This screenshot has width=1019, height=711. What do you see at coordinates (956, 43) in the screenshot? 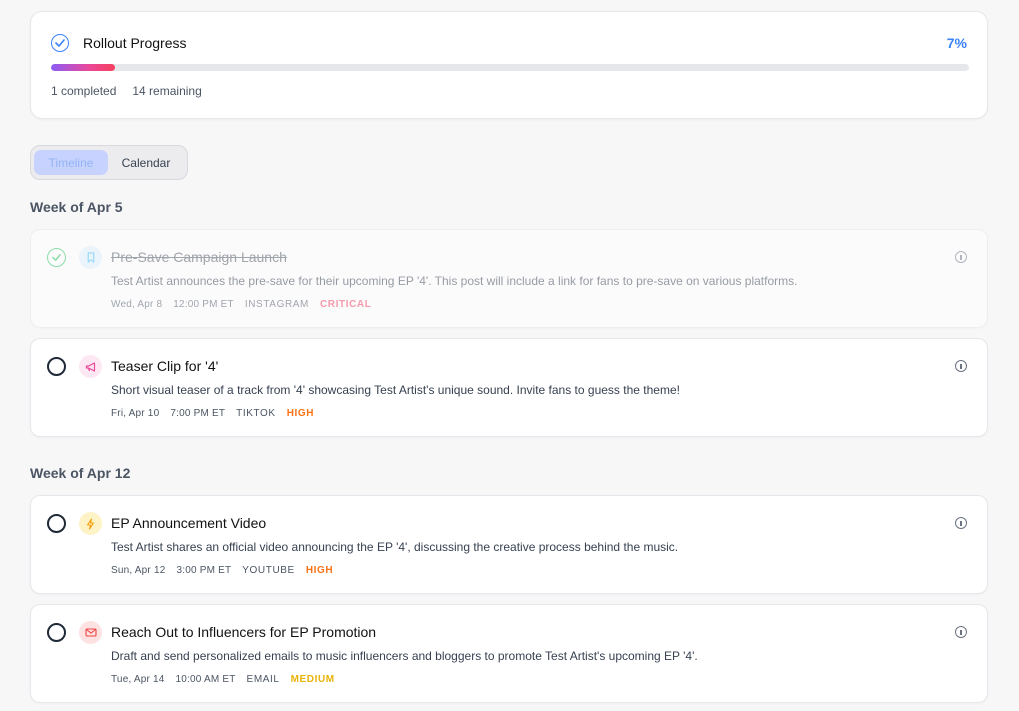
I see `progress-percent: 7%` at bounding box center [956, 43].